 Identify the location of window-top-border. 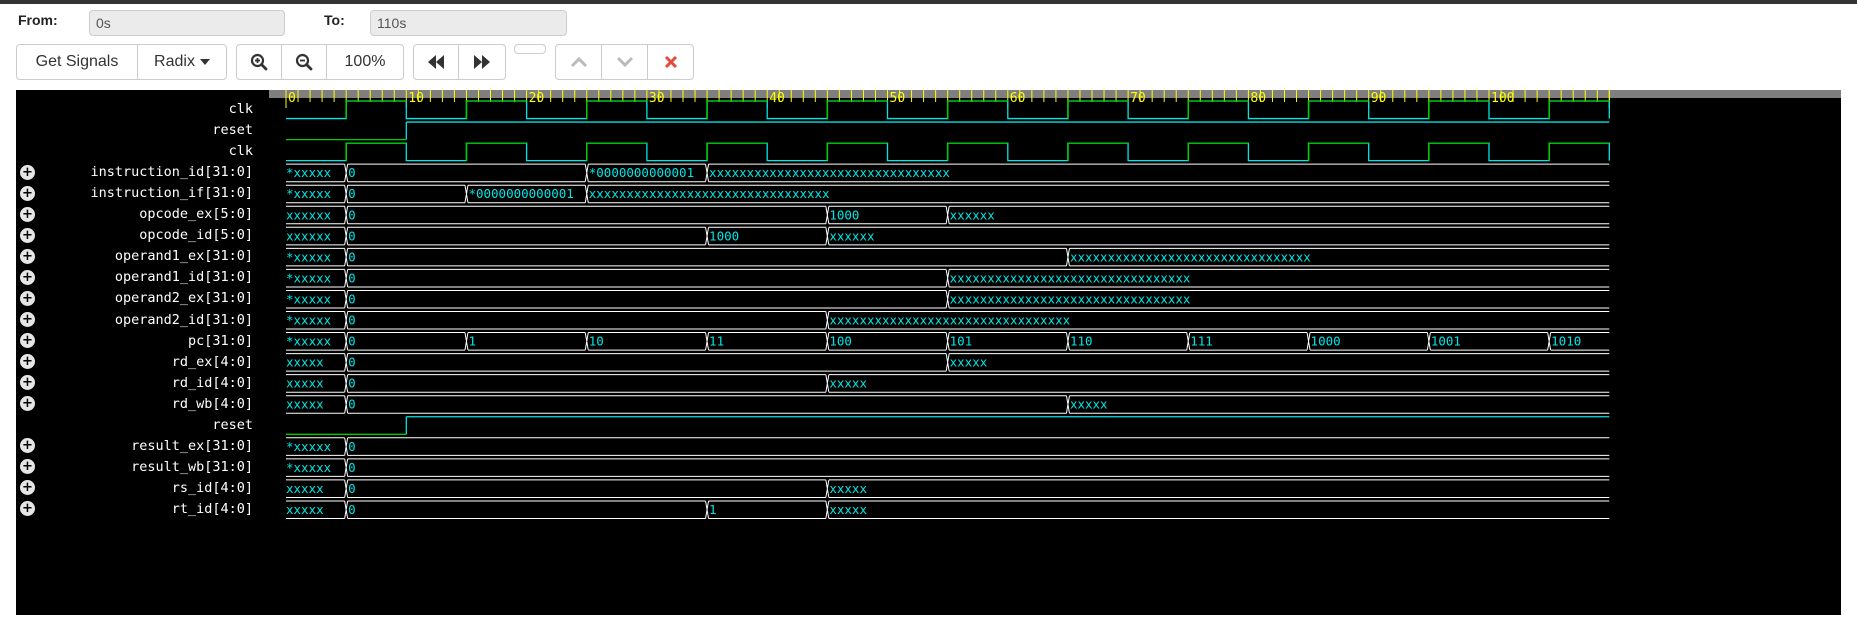
(928, 2).